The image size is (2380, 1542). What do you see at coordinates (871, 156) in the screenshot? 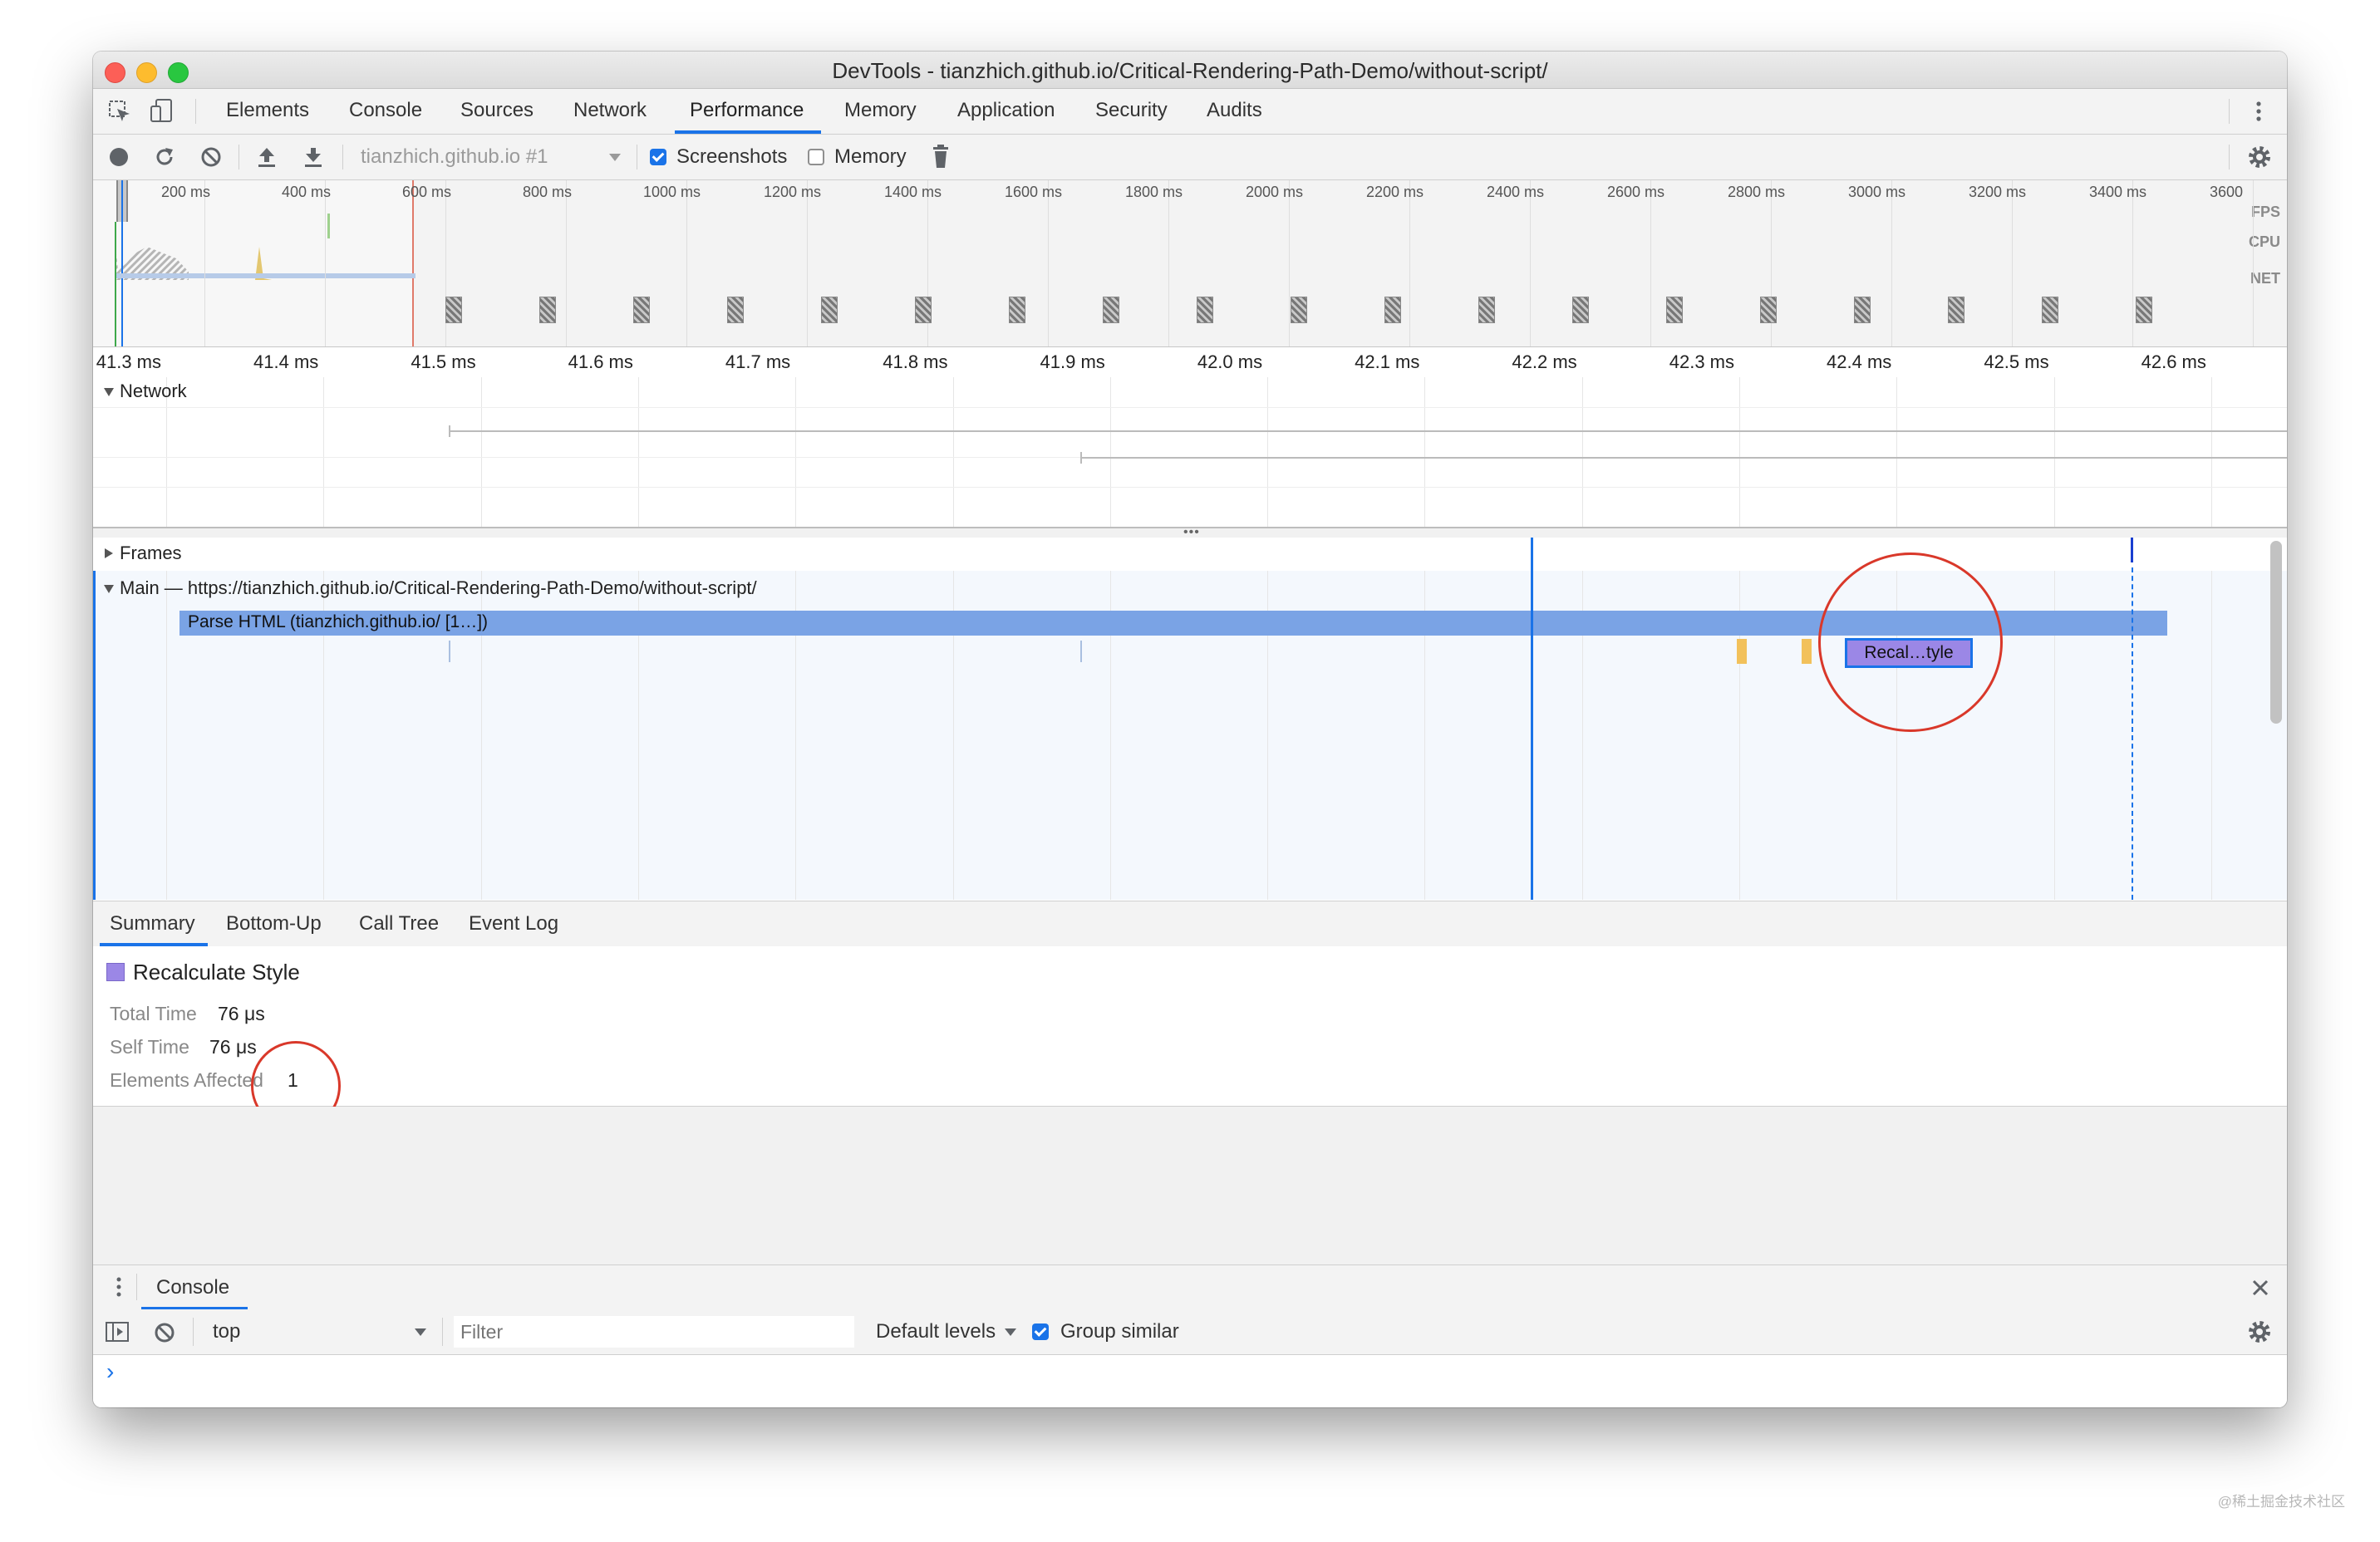
I see `memory-label: Memory` at bounding box center [871, 156].